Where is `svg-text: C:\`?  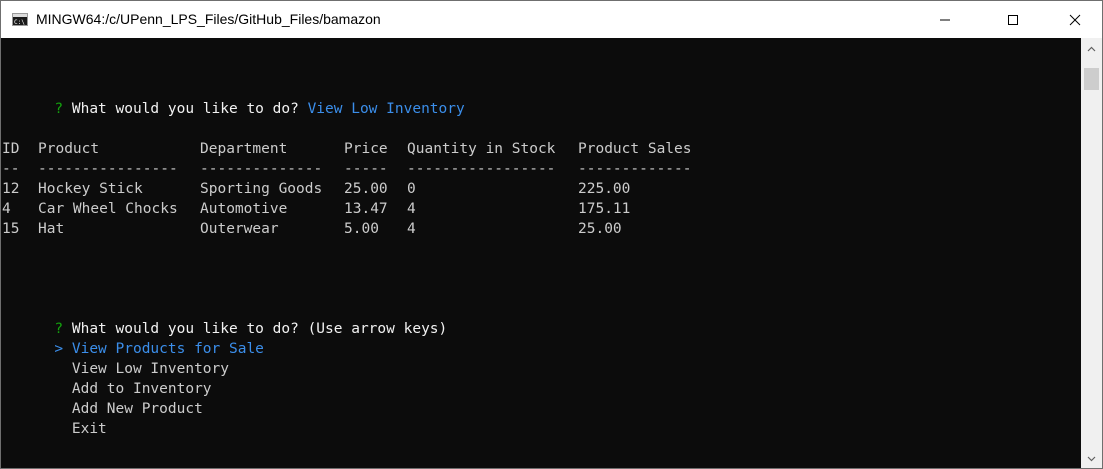
svg-text: C:\ is located at coordinates (19, 22).